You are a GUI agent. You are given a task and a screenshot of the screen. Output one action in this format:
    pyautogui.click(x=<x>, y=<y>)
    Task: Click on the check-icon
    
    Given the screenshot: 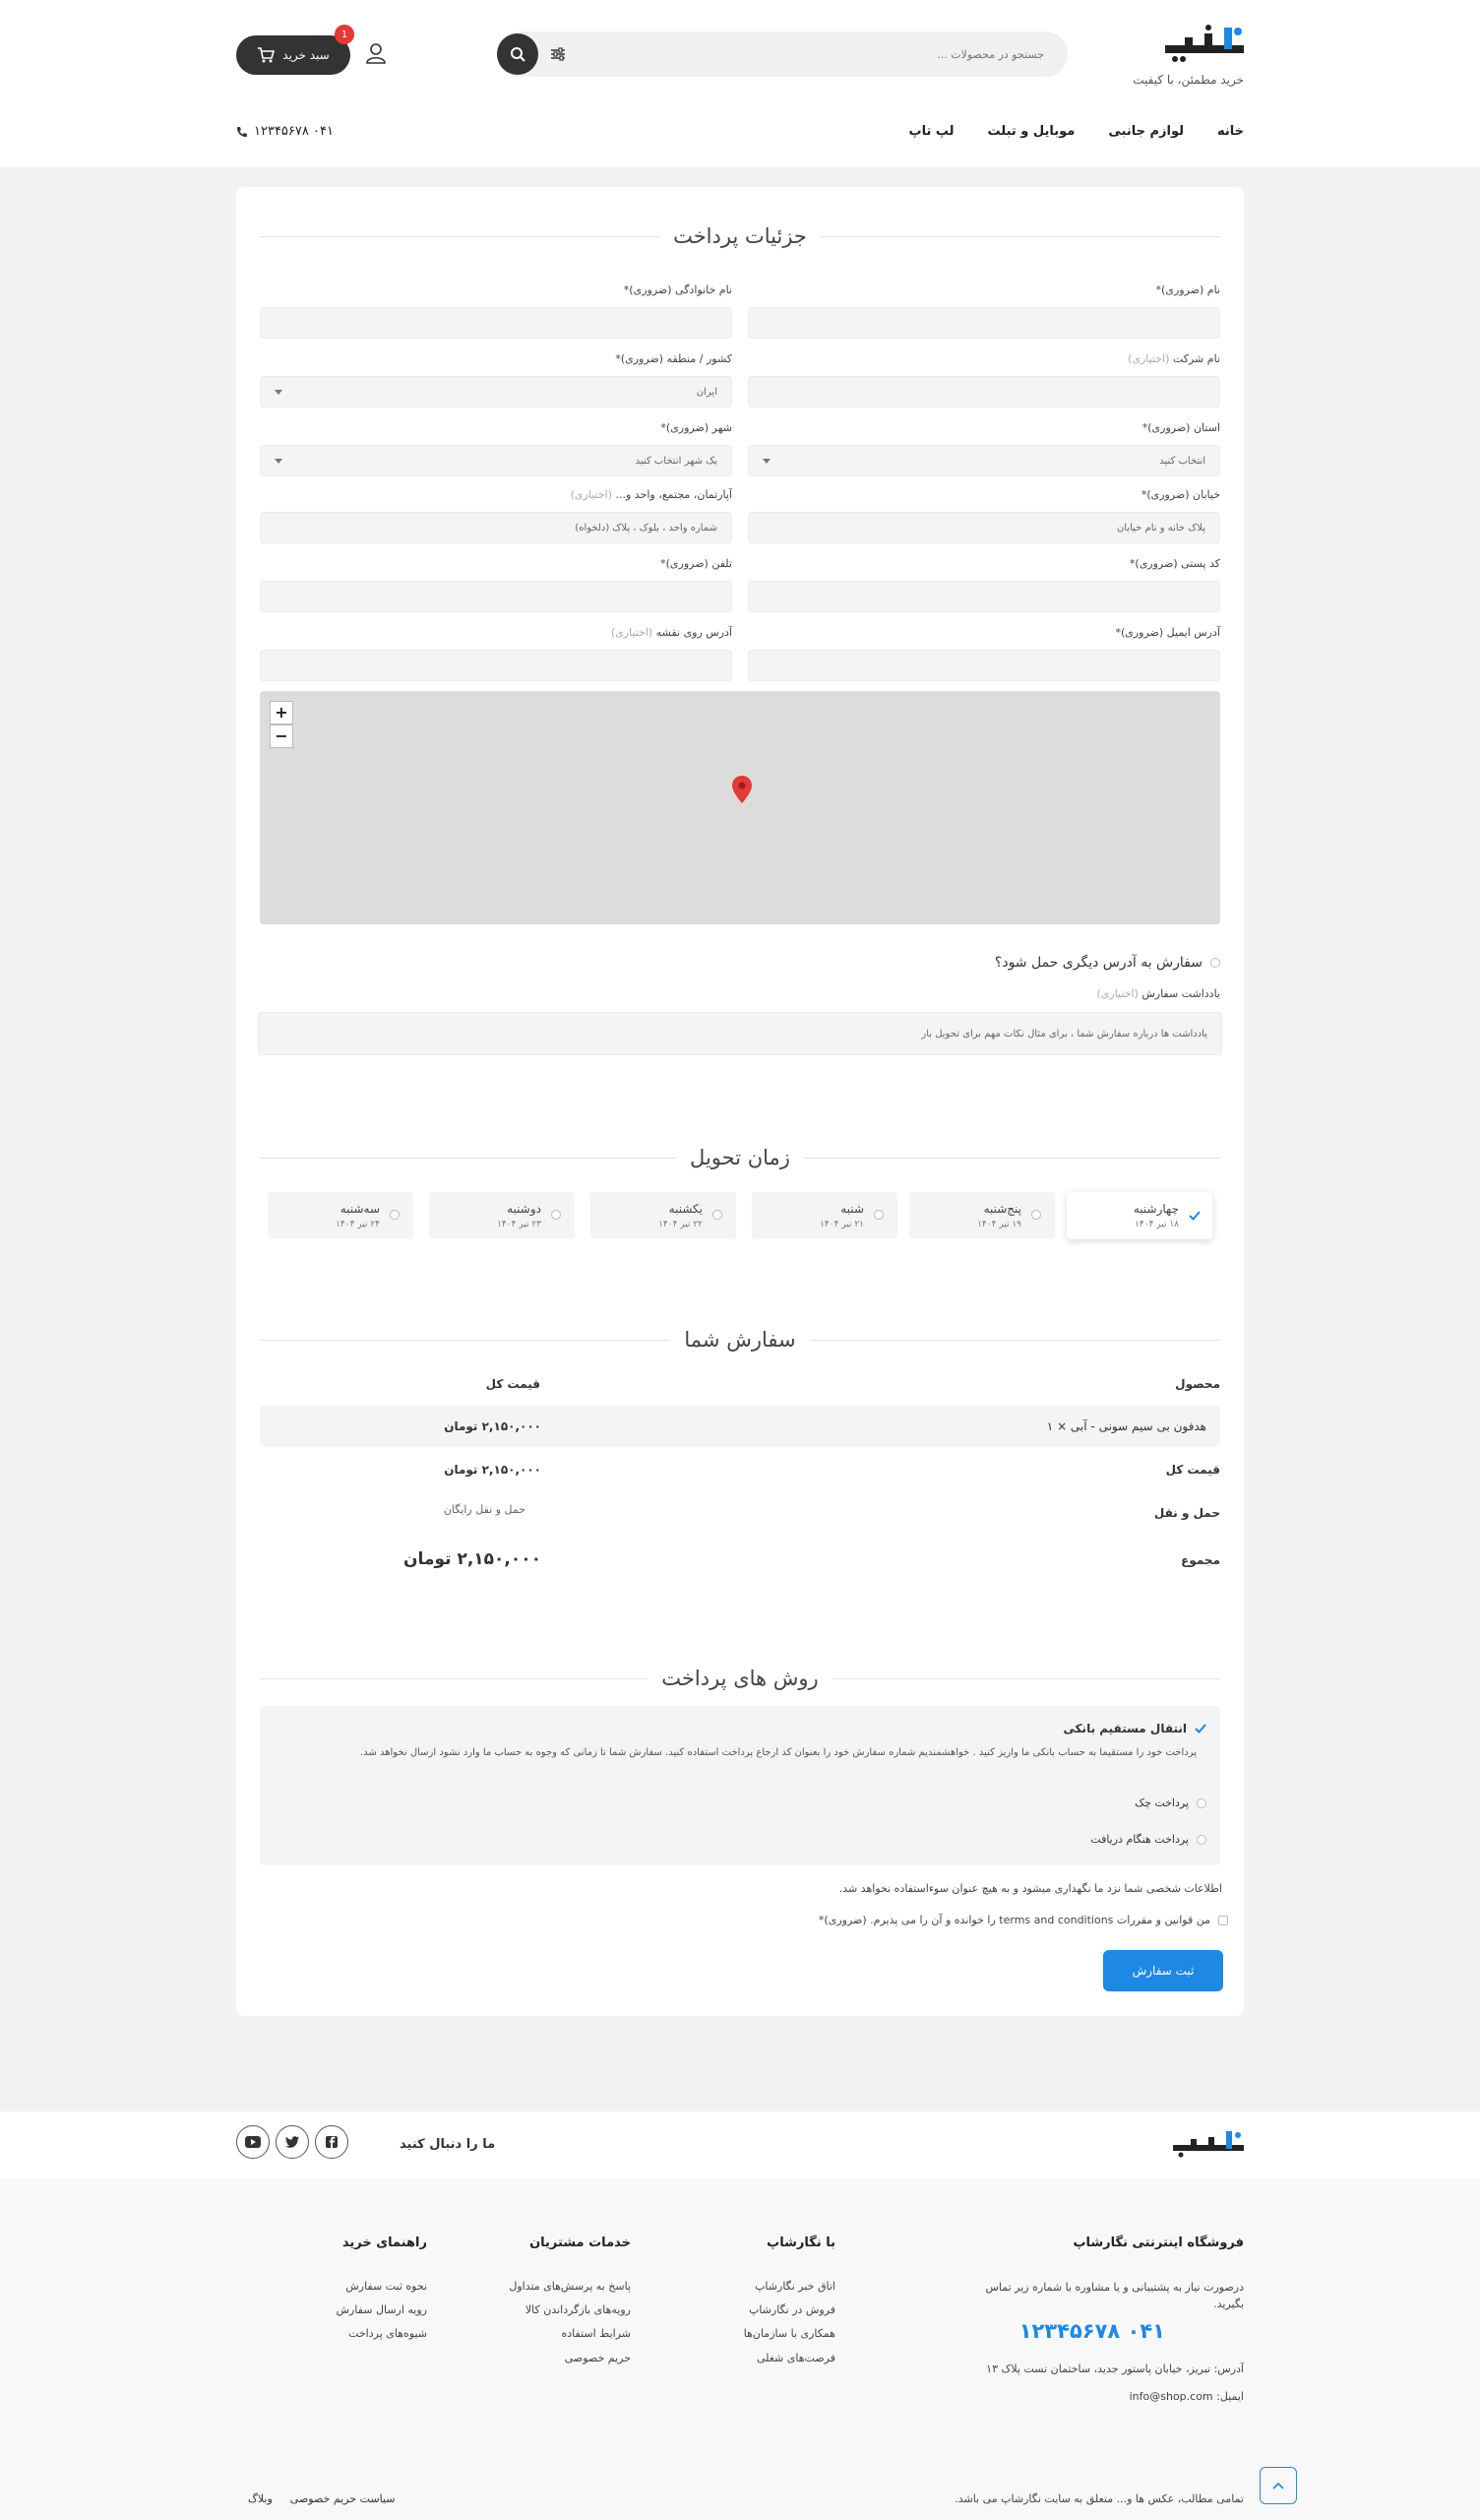 What is the action you would take?
    pyautogui.click(x=1195, y=1216)
    